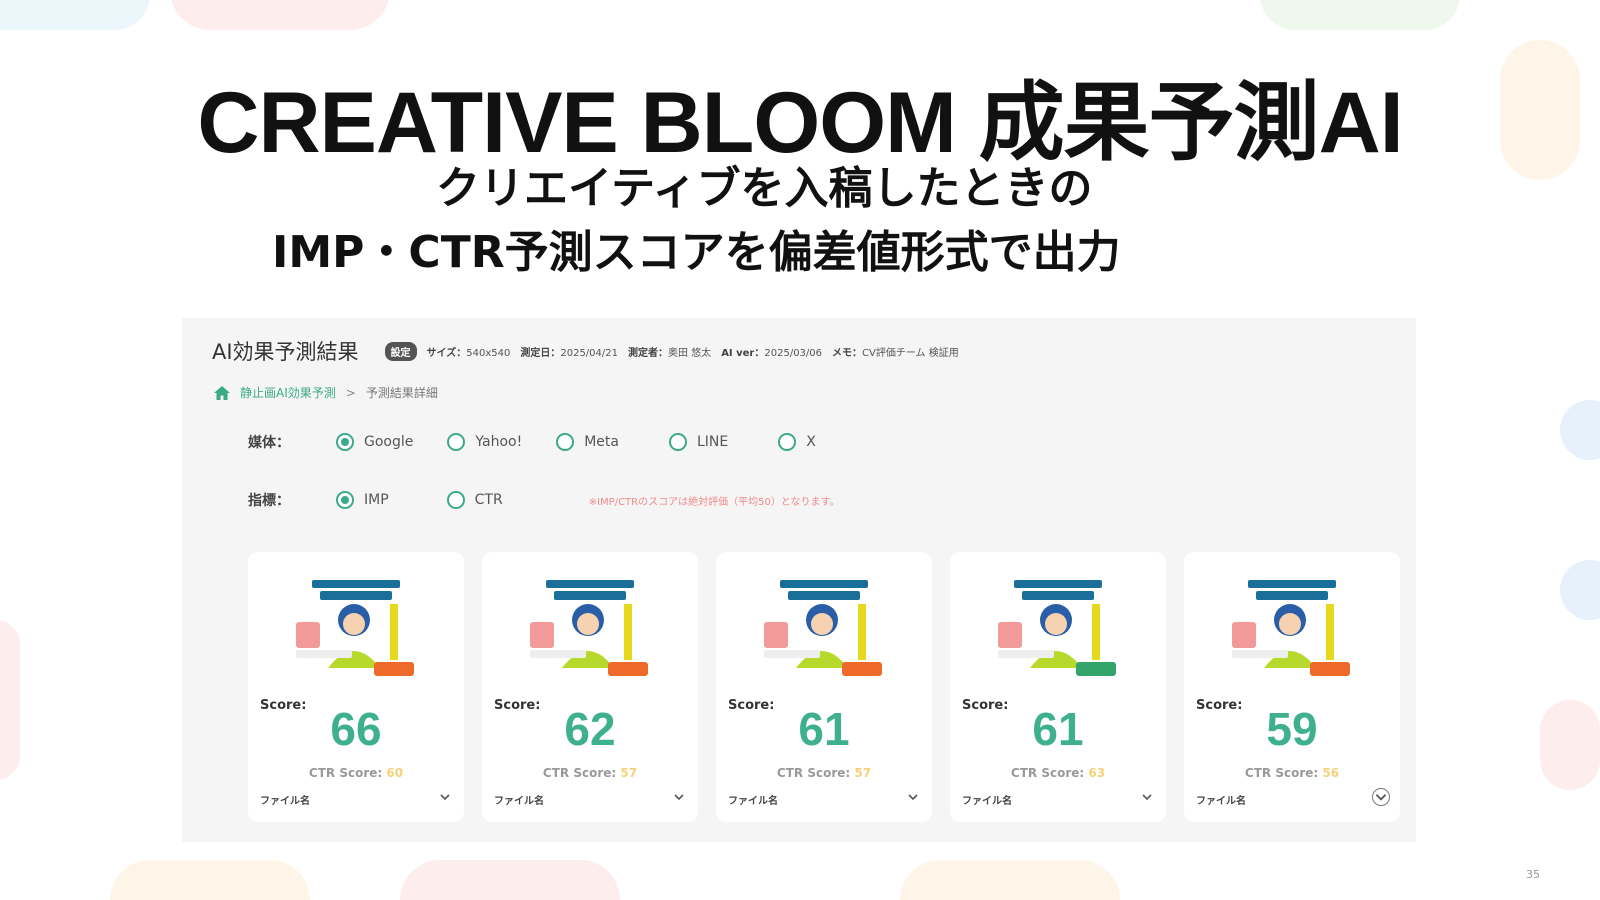 The width and height of the screenshot is (1600, 900). Describe the element at coordinates (484, 442) in the screenshot. I see `radio-yahoo: Yahoo!` at that location.